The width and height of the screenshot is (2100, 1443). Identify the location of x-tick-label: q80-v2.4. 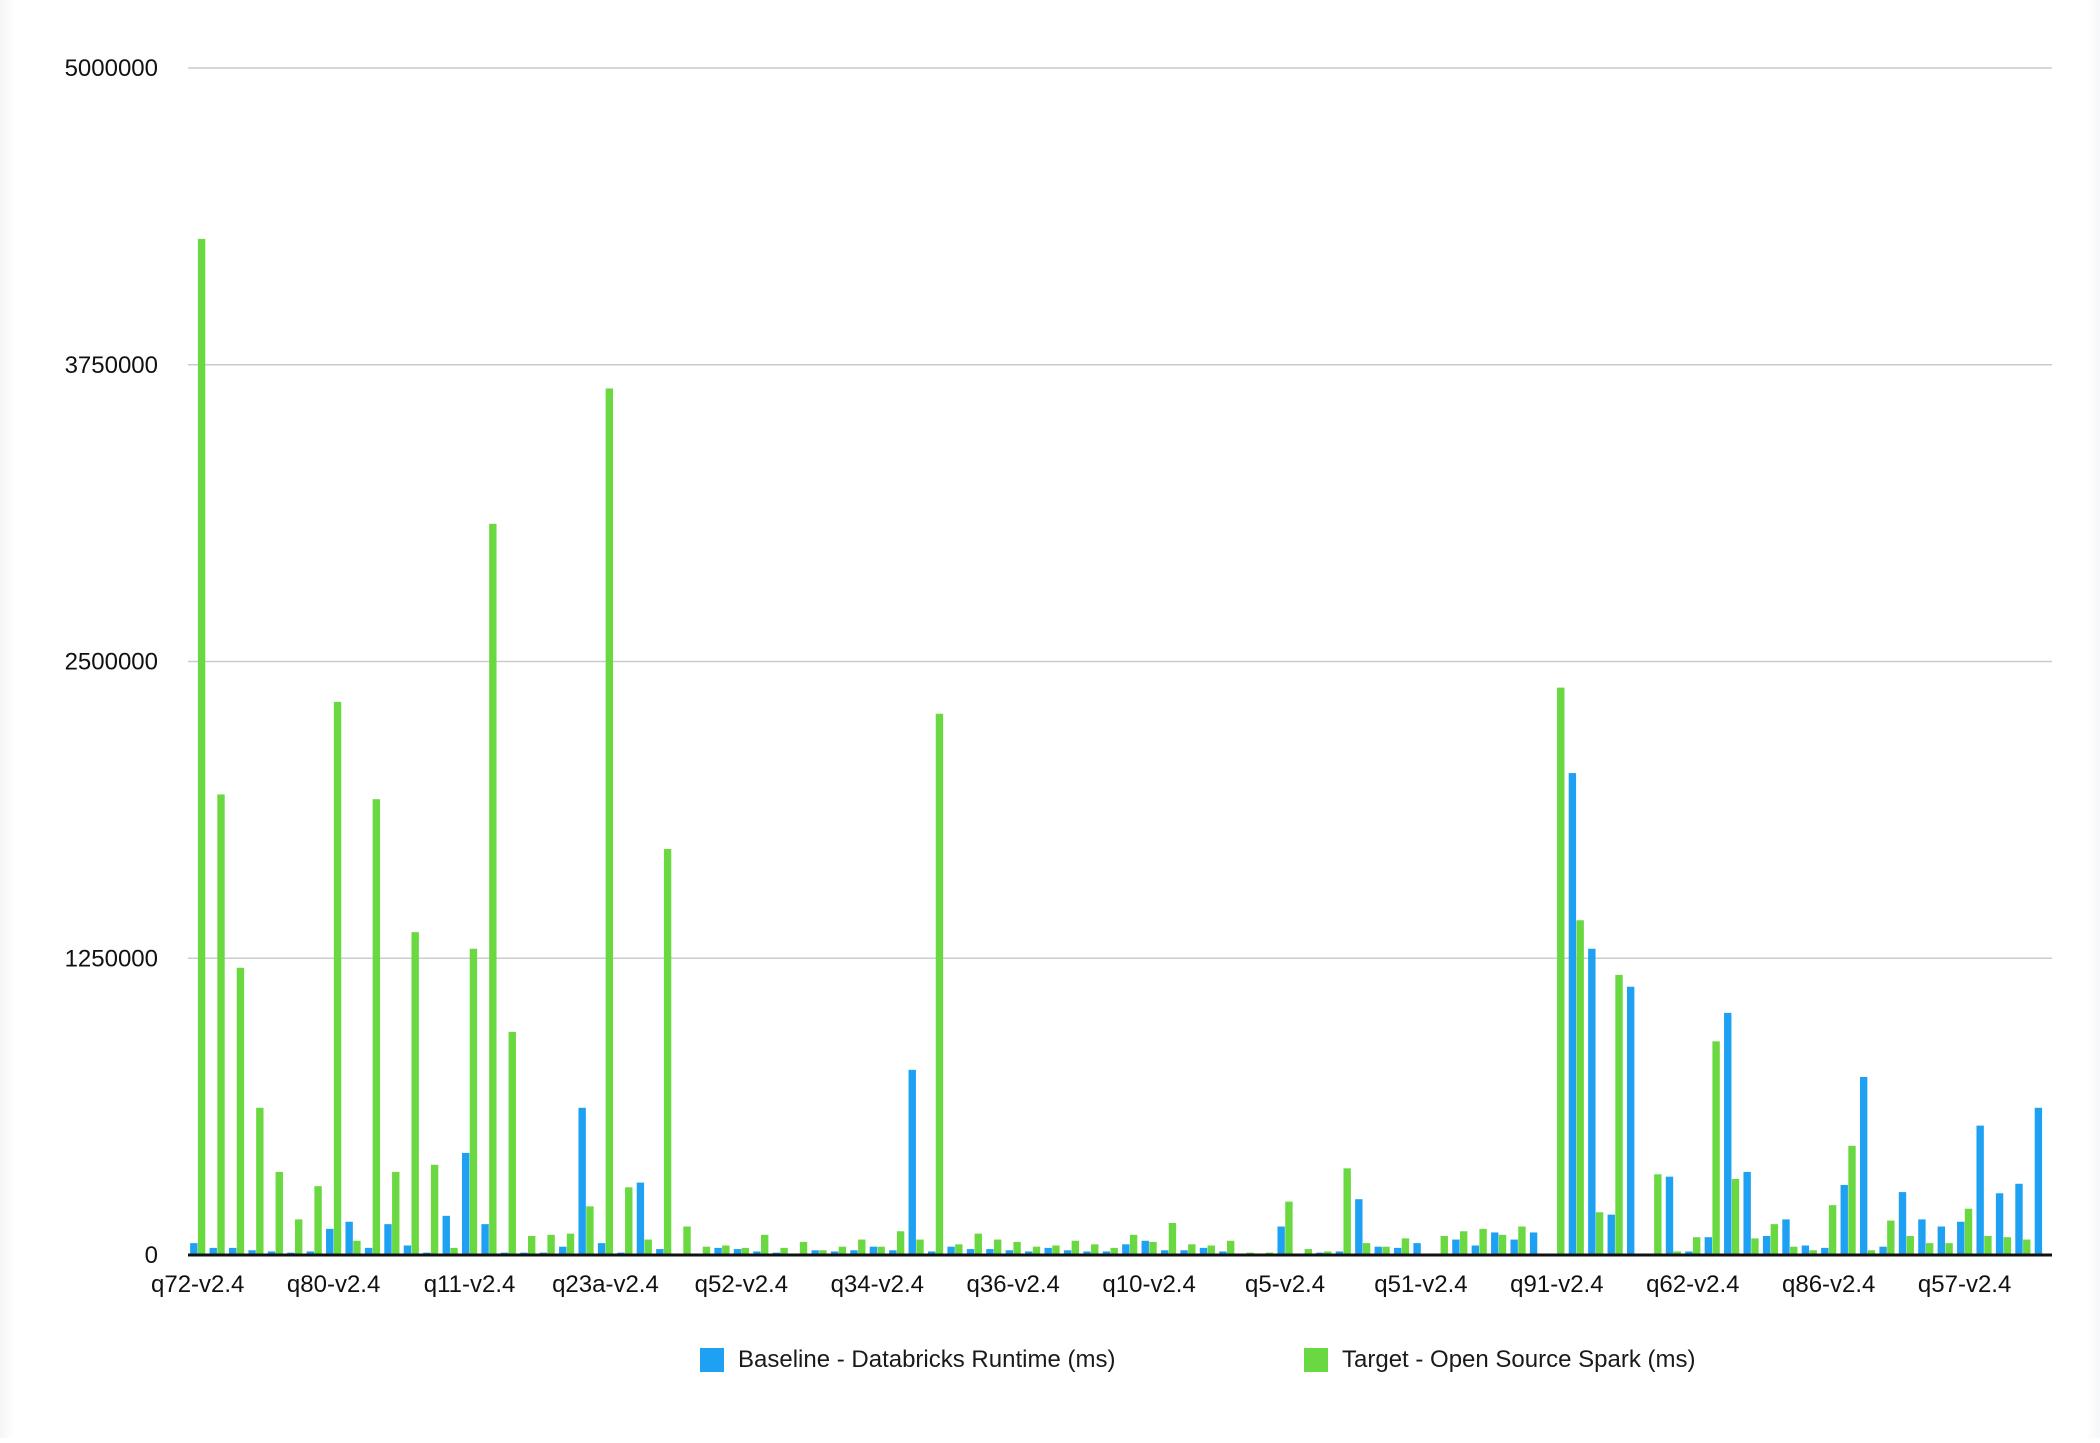
(333, 1284).